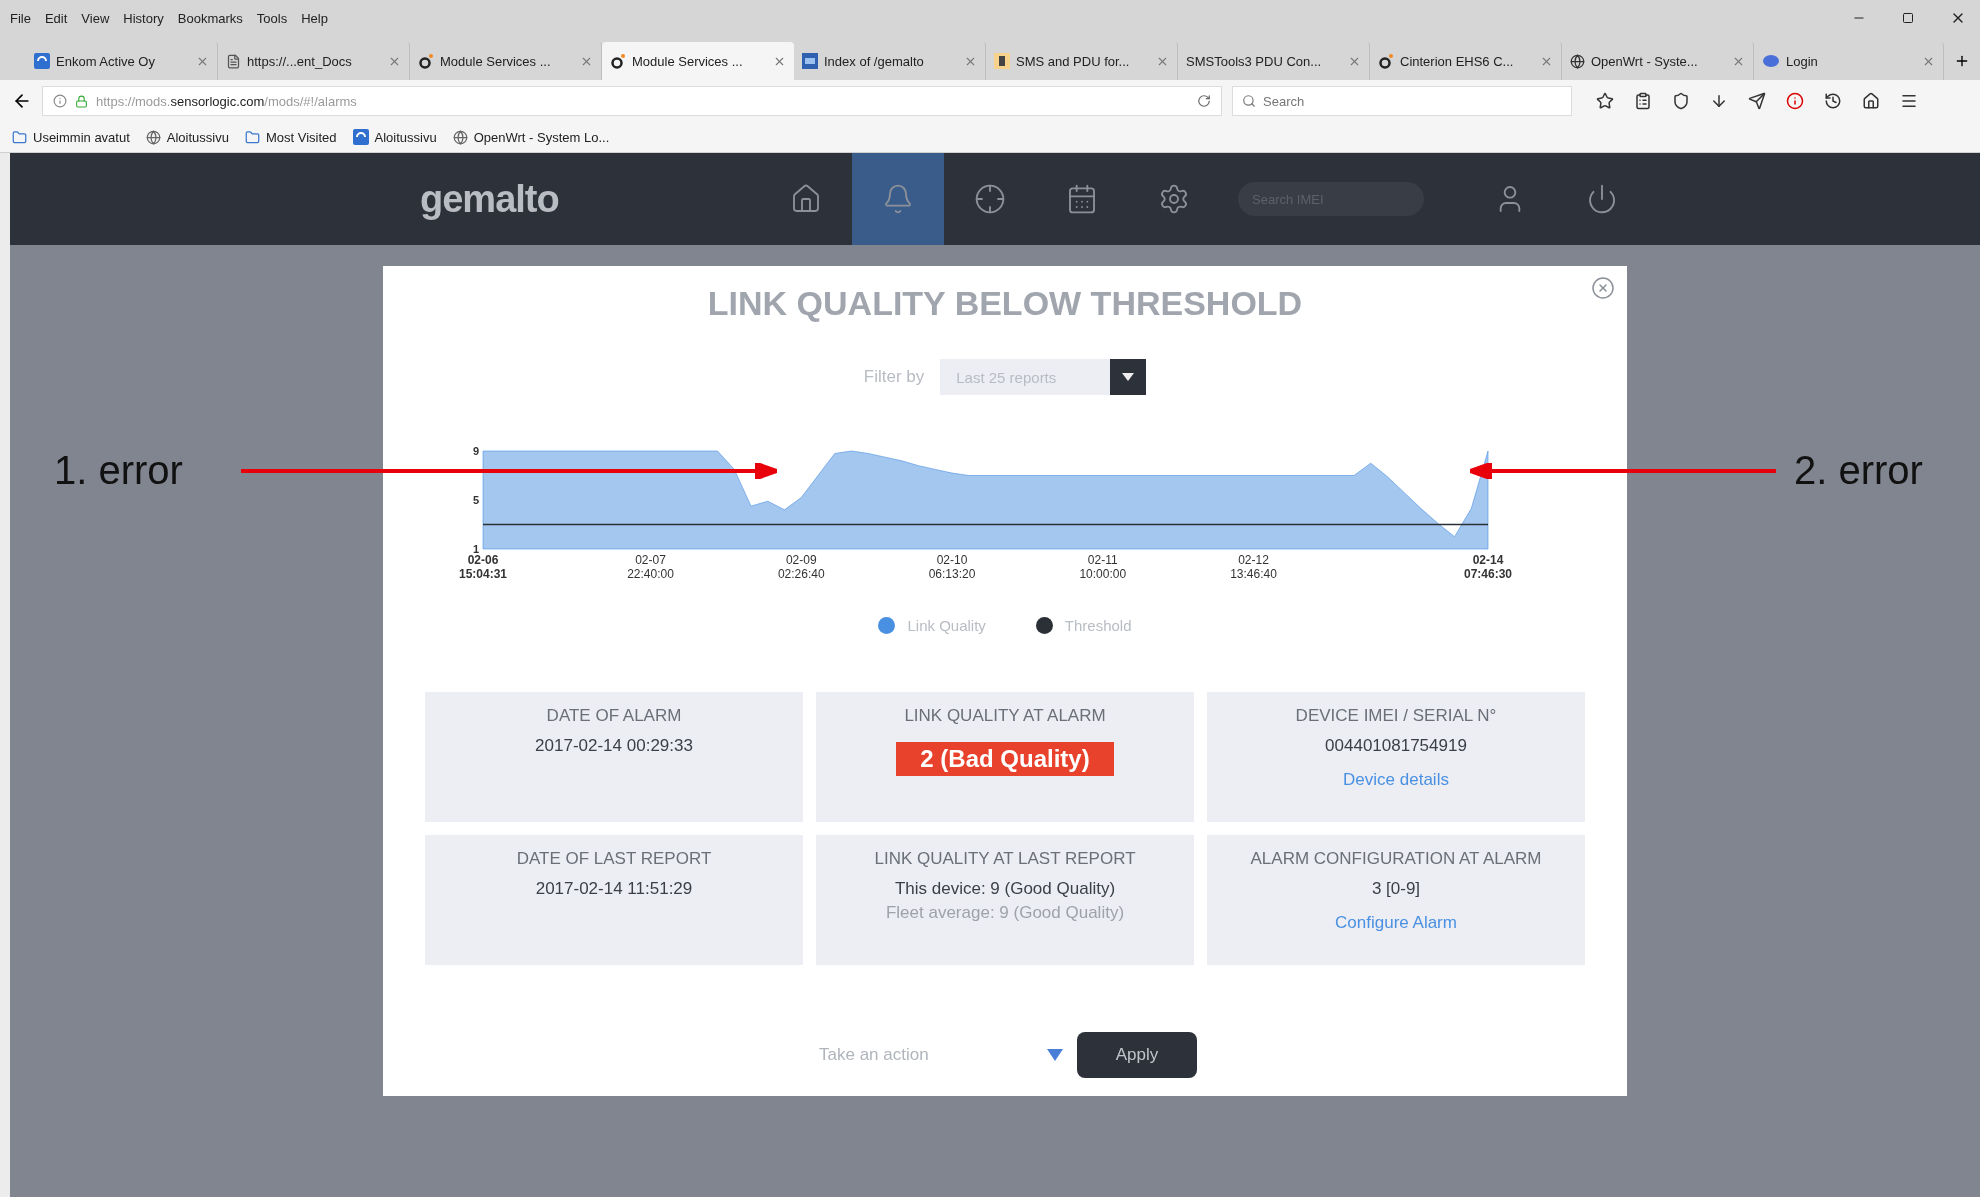  Describe the element at coordinates (614, 889) in the screenshot. I see `card-value: 2017-02-14 11:51:29` at that location.